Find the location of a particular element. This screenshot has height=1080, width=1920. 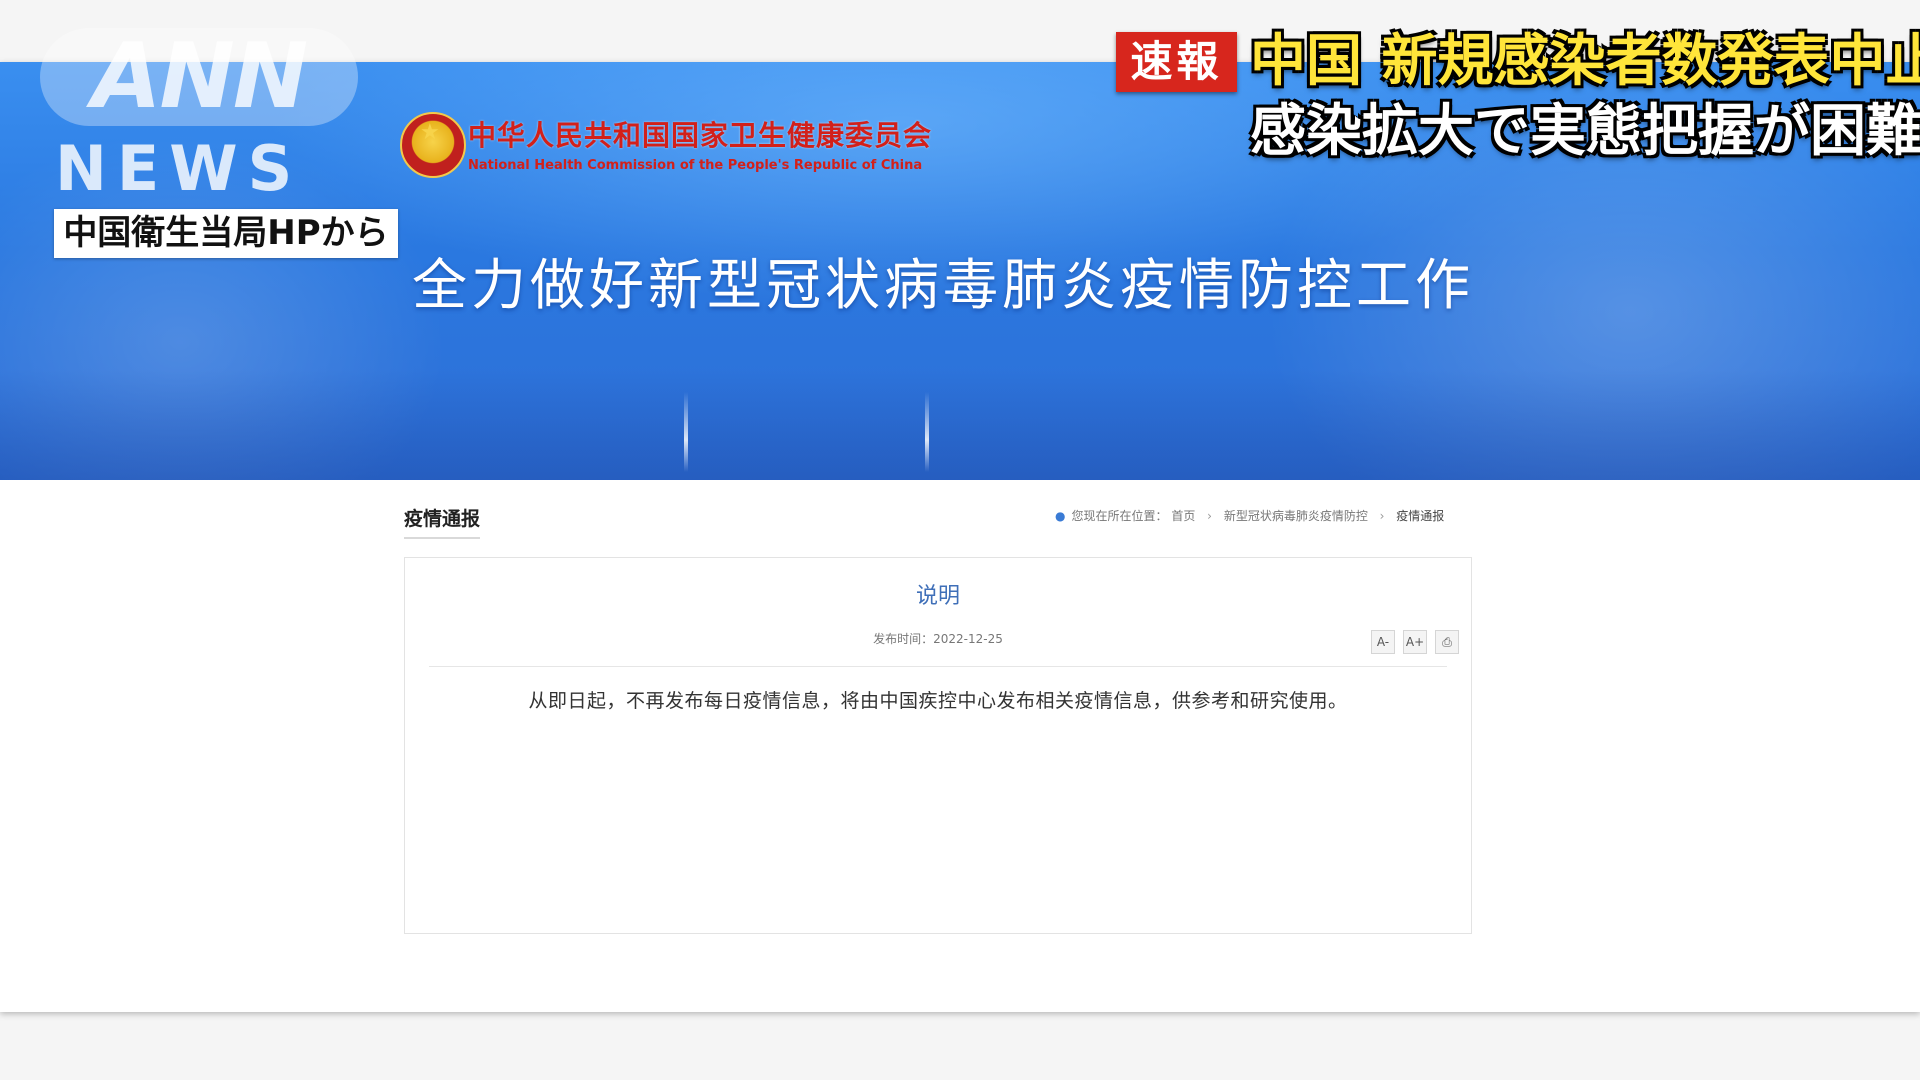

headline-line-2: 感染拡大で実態把握が困難か is located at coordinates (1585, 131).